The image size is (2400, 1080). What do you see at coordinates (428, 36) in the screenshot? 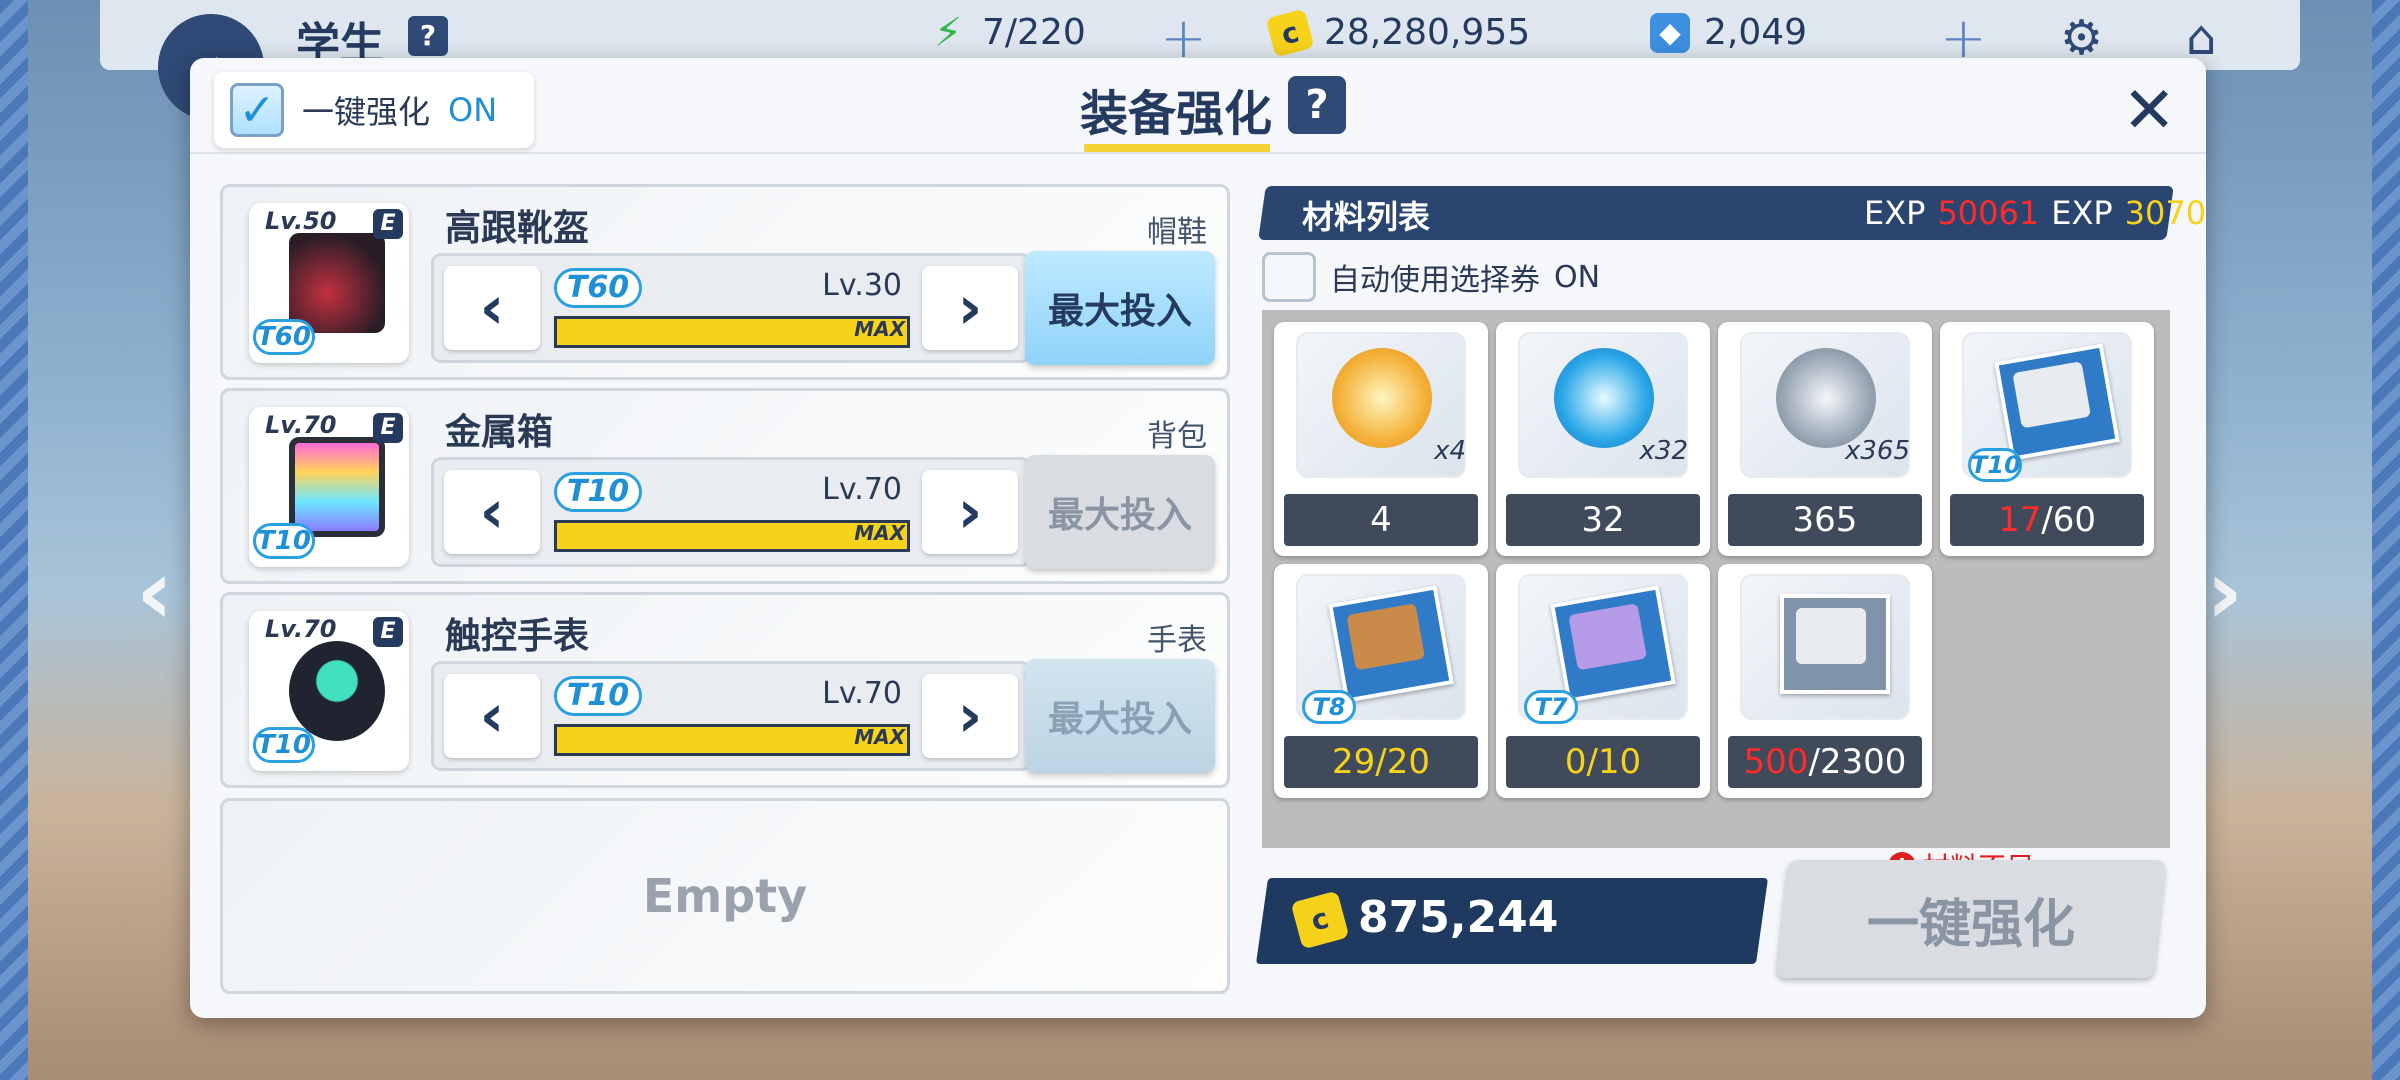
I see `page-help-button: ?` at bounding box center [428, 36].